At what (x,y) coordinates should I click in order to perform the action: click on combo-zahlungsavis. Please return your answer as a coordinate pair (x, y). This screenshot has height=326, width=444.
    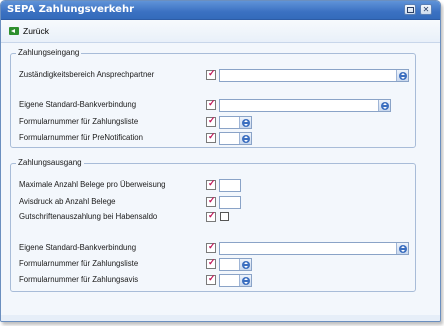
    Looking at the image, I should click on (235, 280).